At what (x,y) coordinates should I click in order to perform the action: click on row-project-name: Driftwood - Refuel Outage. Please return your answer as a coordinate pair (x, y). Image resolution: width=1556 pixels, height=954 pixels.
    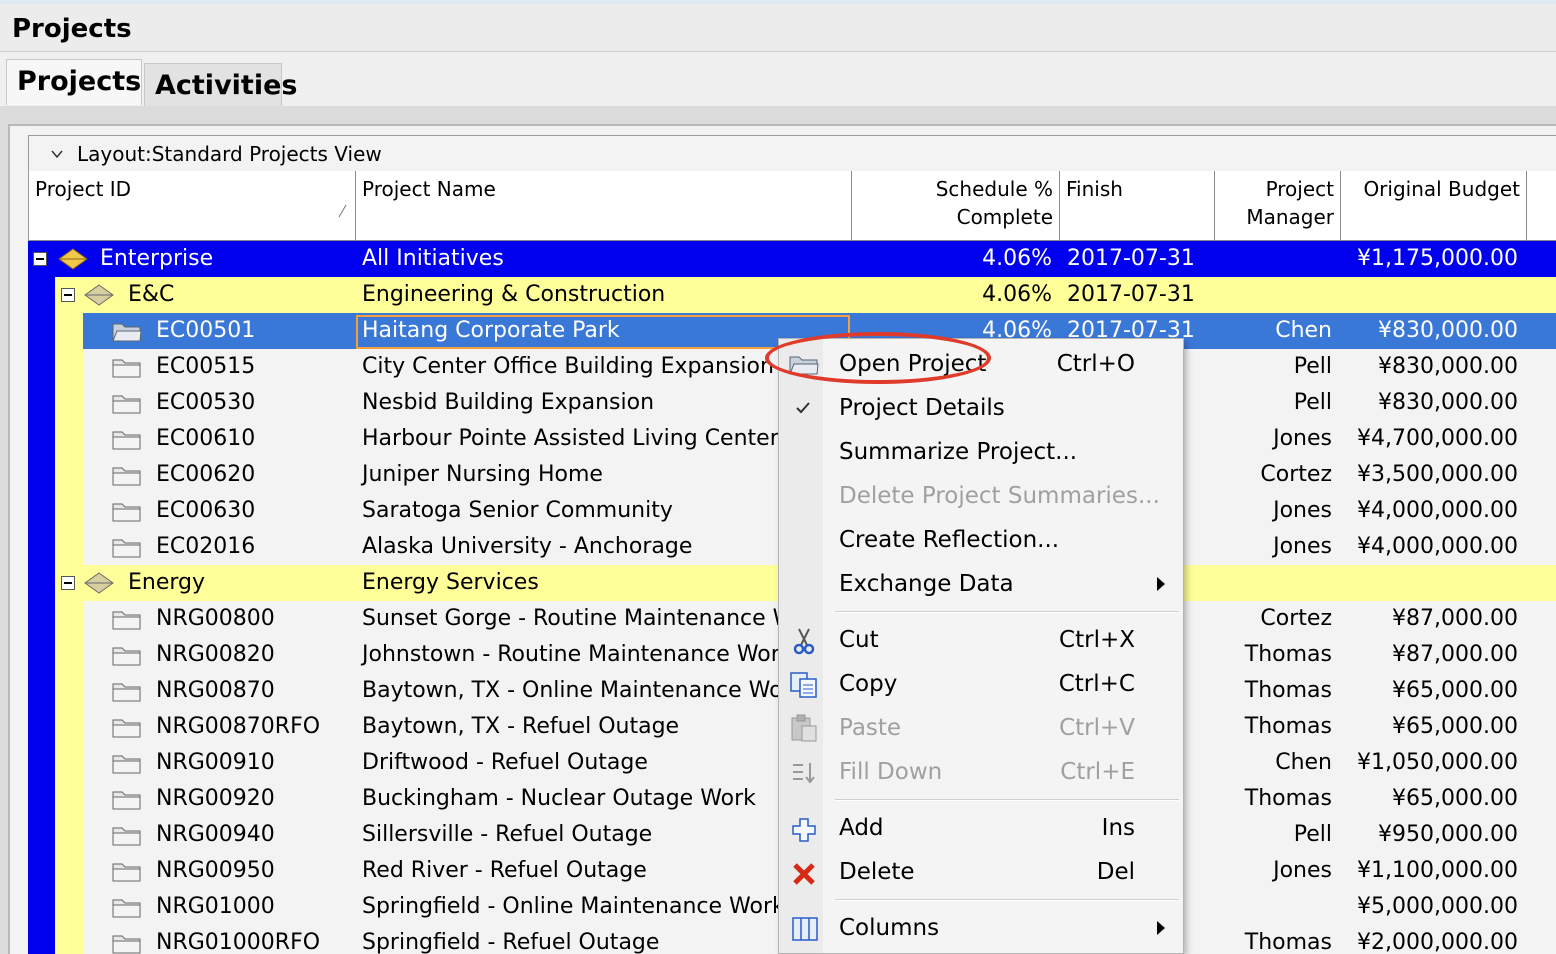
    Looking at the image, I should click on (505, 762).